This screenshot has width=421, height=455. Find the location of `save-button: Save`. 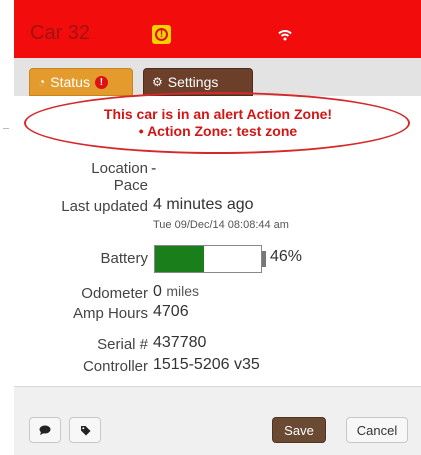

save-button: Save is located at coordinates (299, 430).